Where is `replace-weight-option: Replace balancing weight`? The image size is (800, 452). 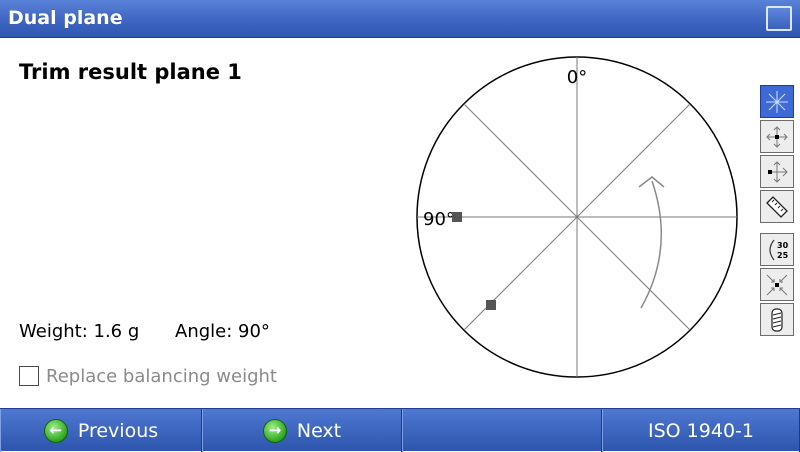
replace-weight-option: Replace balancing weight is located at coordinates (148, 376).